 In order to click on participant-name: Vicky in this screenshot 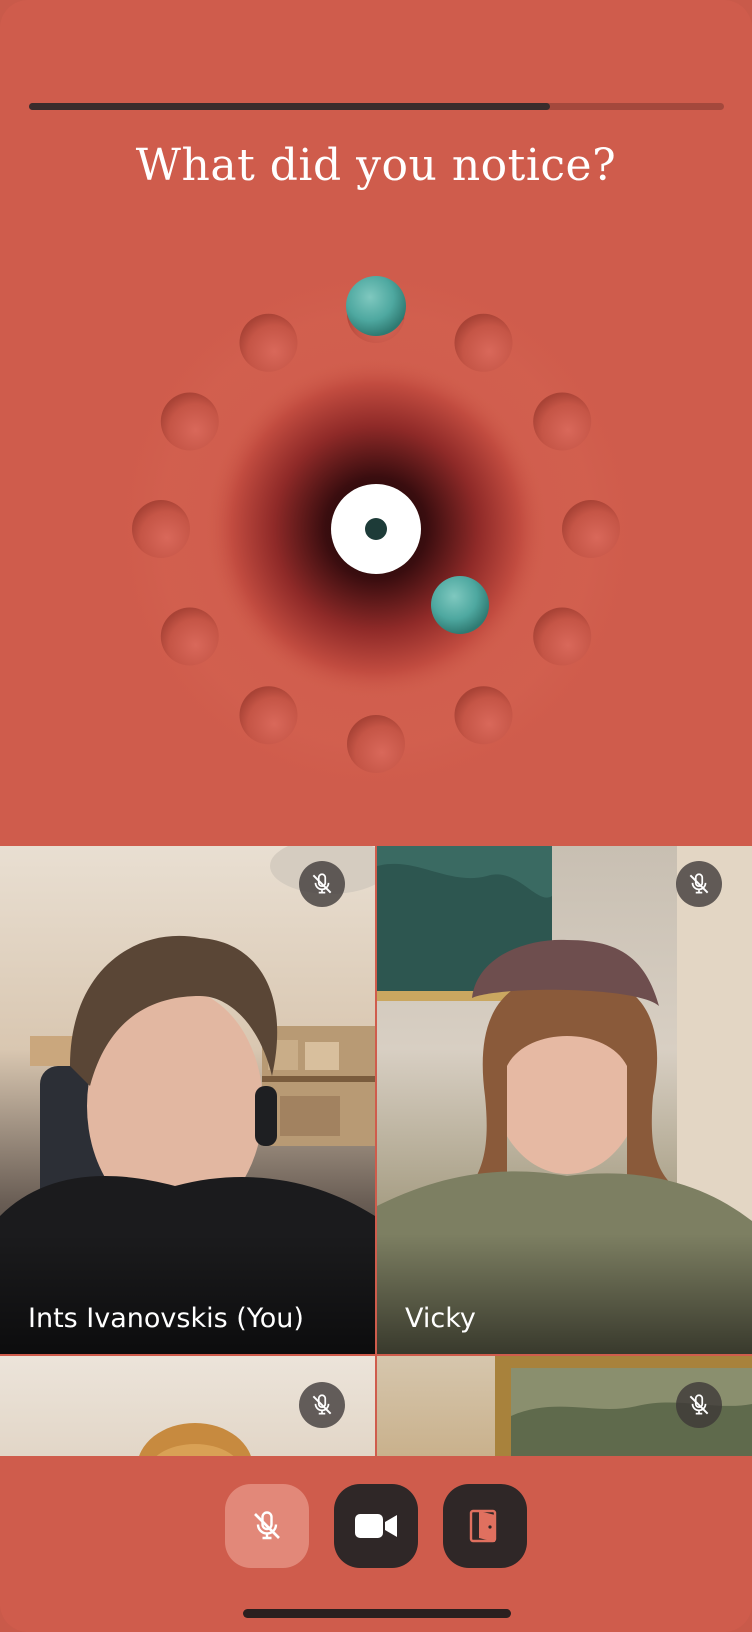, I will do `click(440, 1318)`.